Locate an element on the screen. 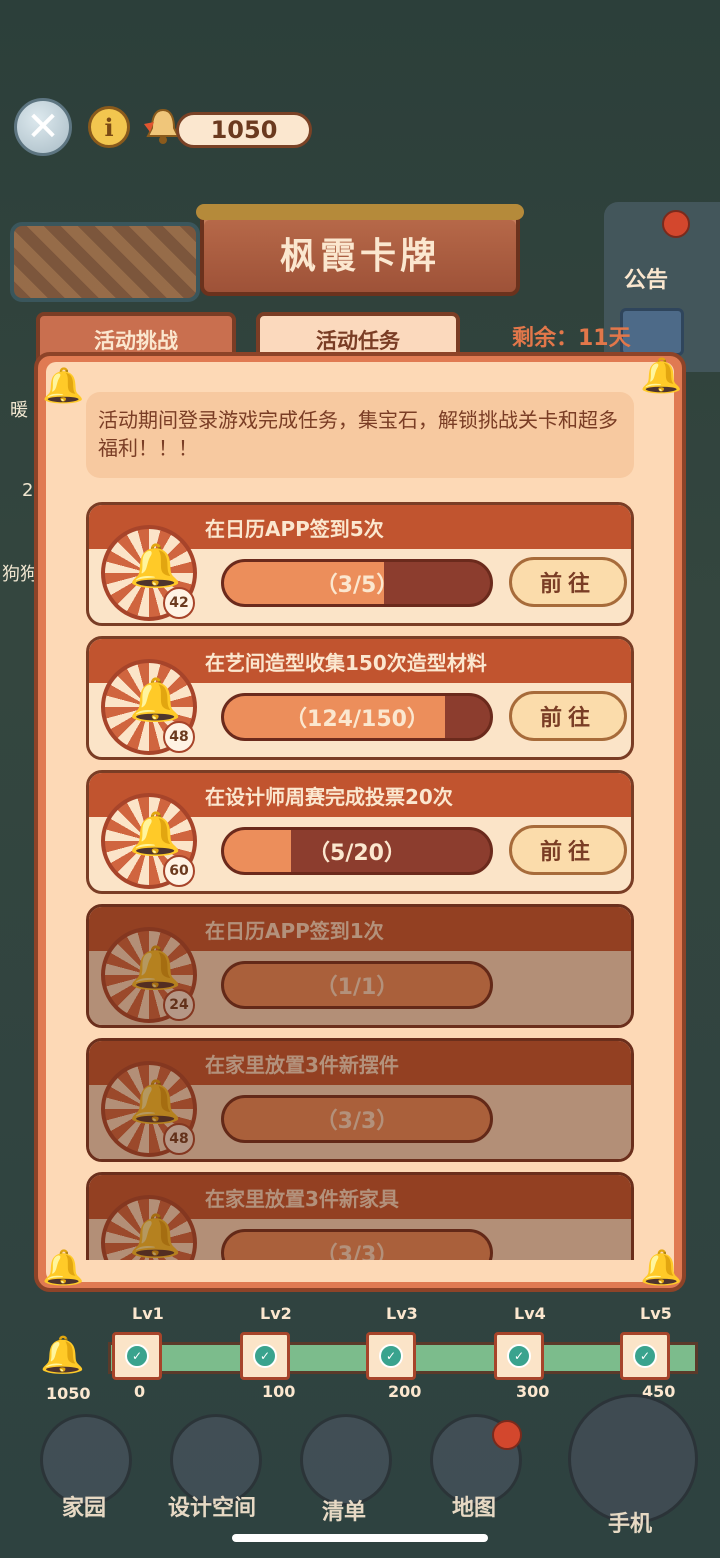 The height and width of the screenshot is (1558, 720). level-label: Lv3 is located at coordinates (402, 1313).